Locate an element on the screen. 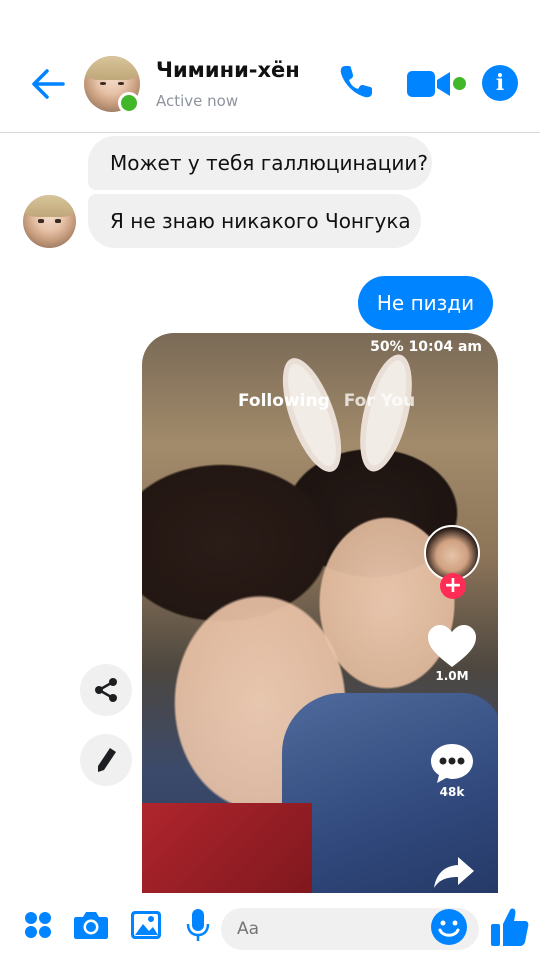 Image resolution: width=540 pixels, height=960 pixels. conversation-header: Чимини-хён Active now i is located at coordinates (270, 66).